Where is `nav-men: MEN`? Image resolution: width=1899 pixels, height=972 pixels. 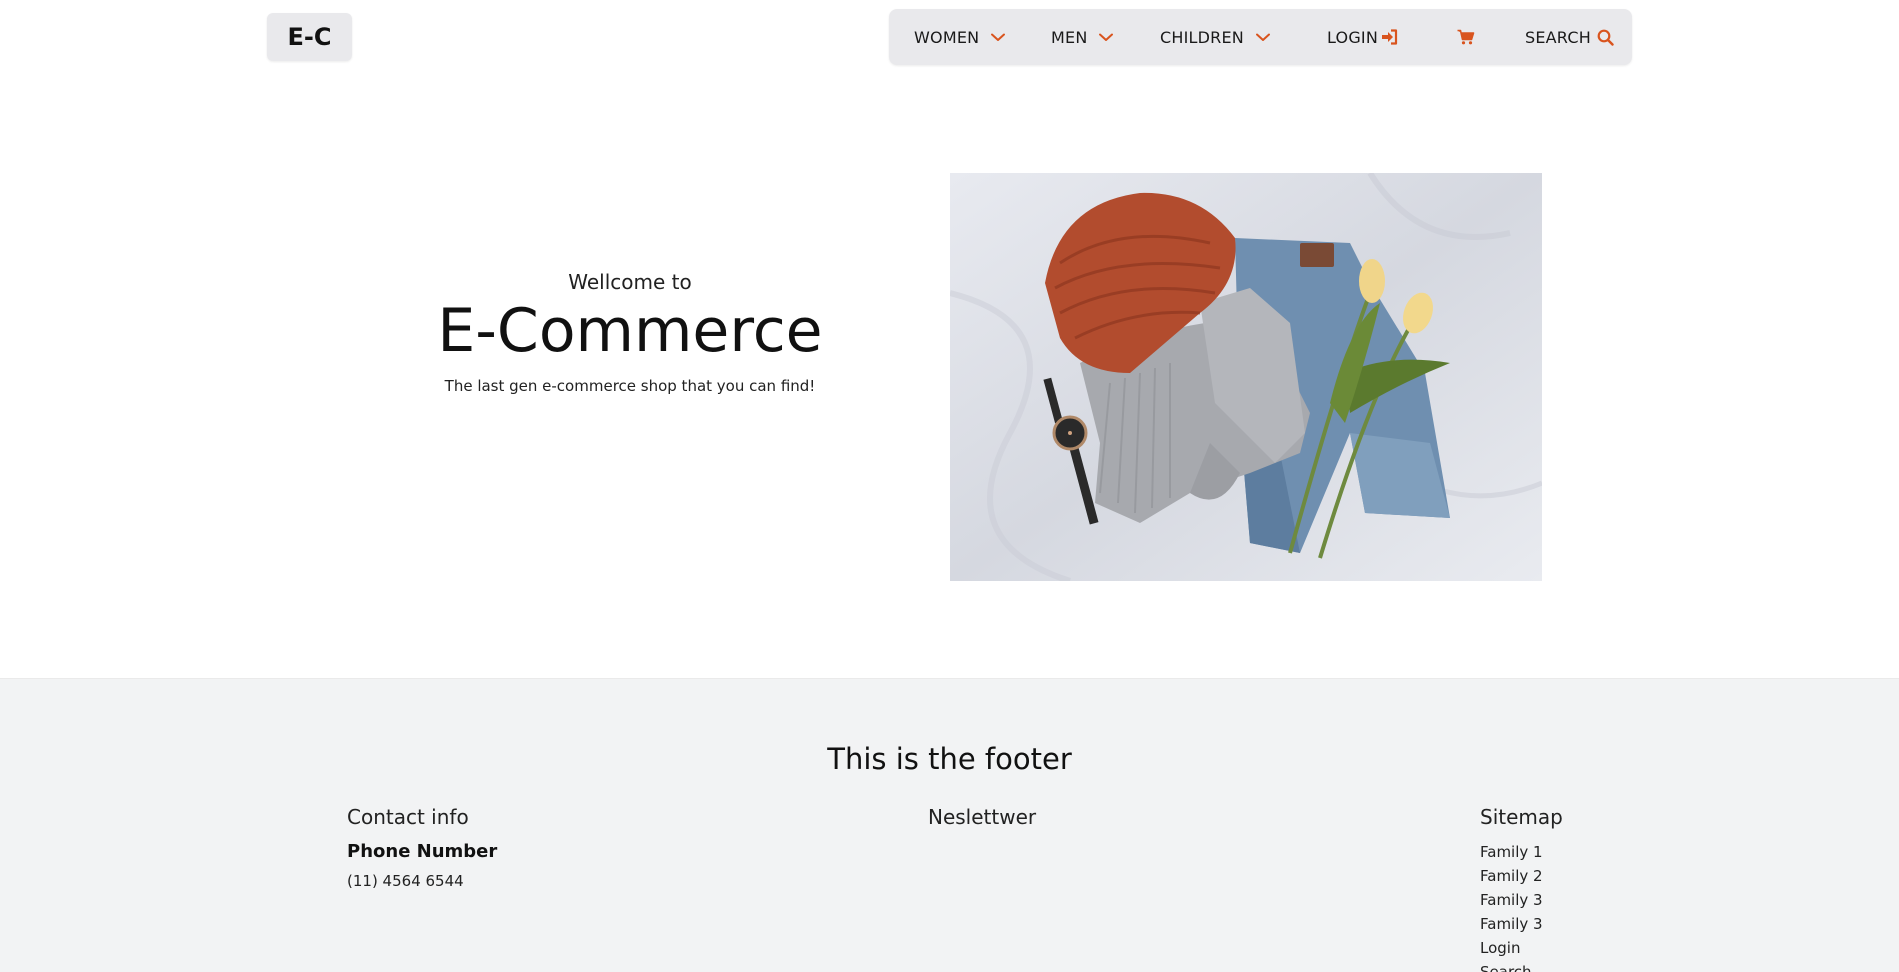
nav-men: MEN is located at coordinates (1082, 37).